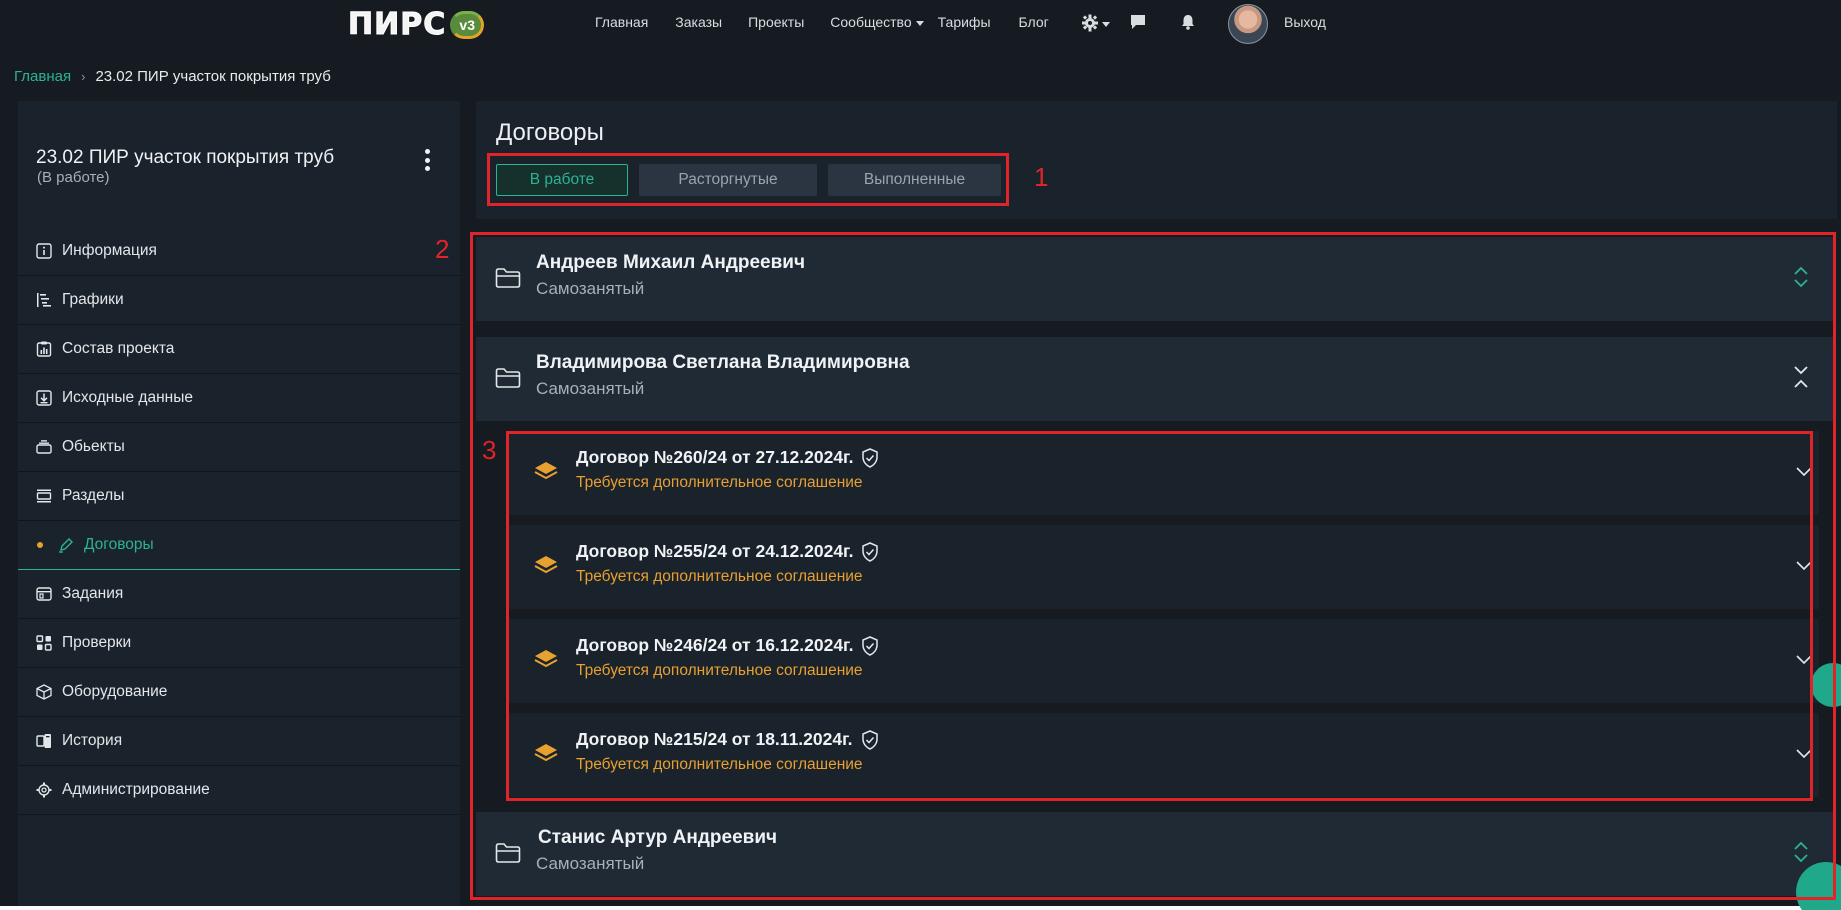 The height and width of the screenshot is (910, 1841). I want to click on sidebar-item-label: Обьекты, so click(93, 446).